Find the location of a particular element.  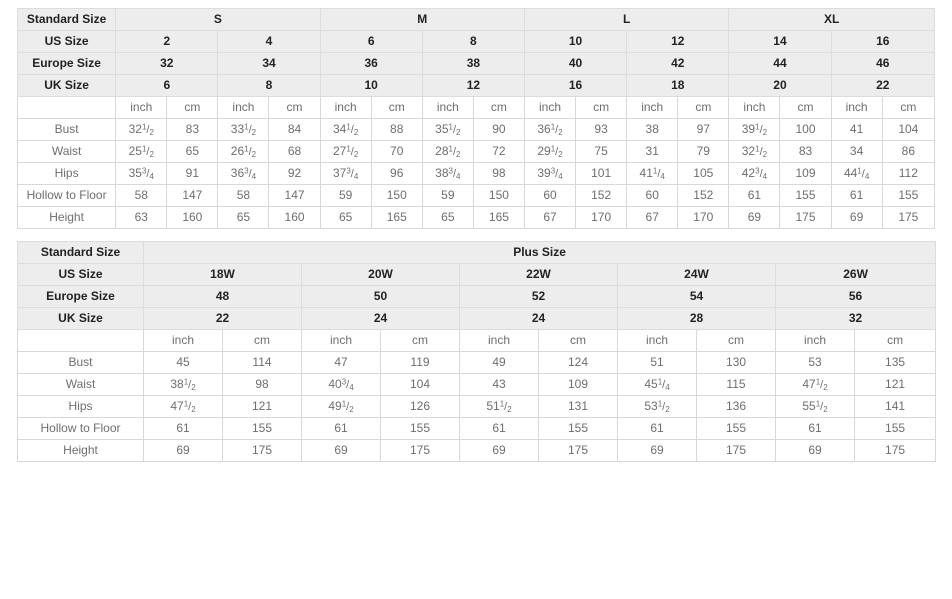

measurement-inch: 511/2 is located at coordinates (499, 406).